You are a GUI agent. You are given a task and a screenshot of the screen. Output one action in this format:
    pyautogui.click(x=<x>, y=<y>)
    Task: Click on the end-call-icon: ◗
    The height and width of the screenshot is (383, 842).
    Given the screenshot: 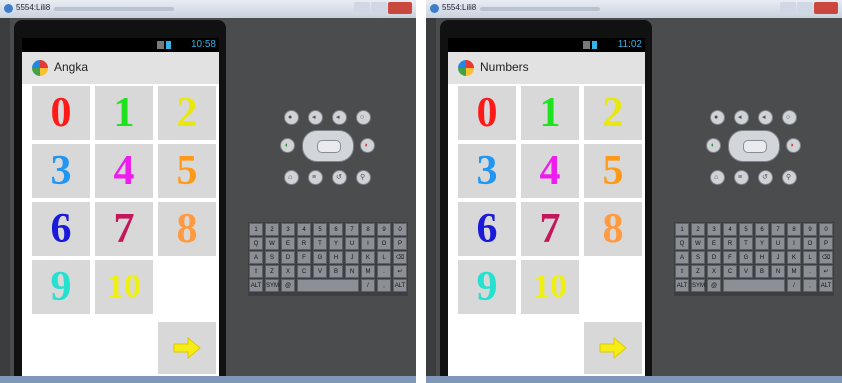 What is the action you would take?
    pyautogui.click(x=367, y=145)
    